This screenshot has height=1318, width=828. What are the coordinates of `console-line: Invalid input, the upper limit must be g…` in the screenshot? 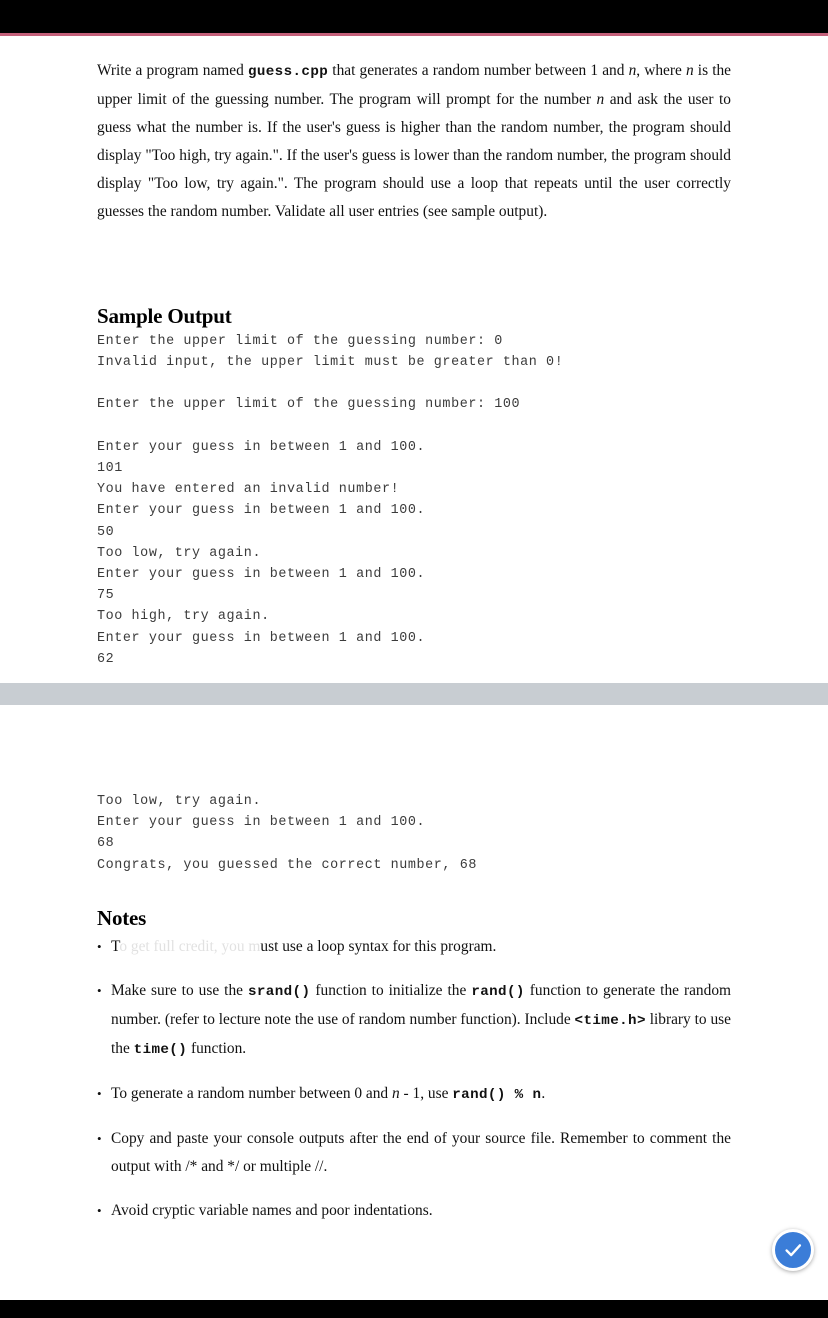 It's located at (330, 362).